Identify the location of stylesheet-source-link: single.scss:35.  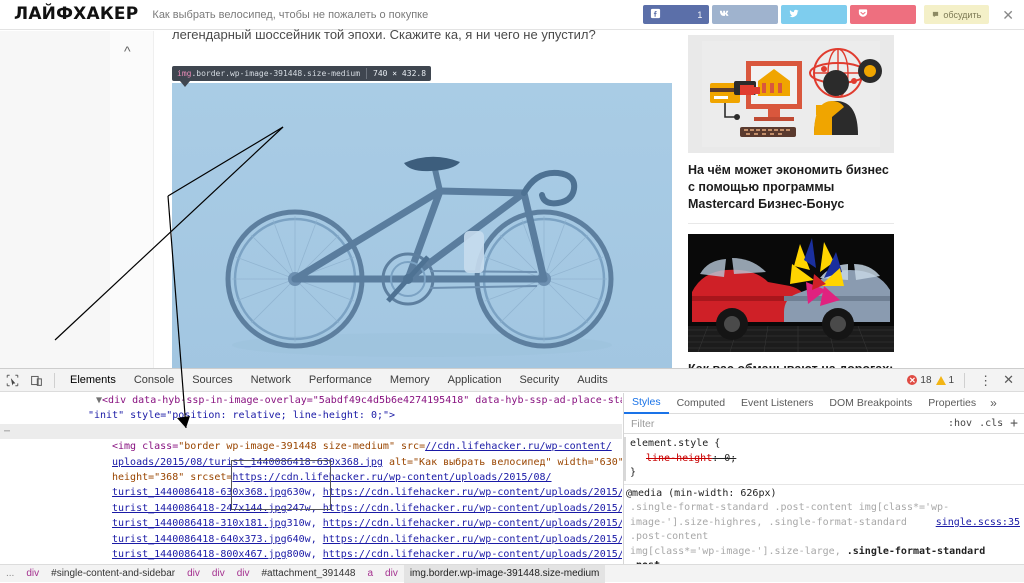
(978, 523).